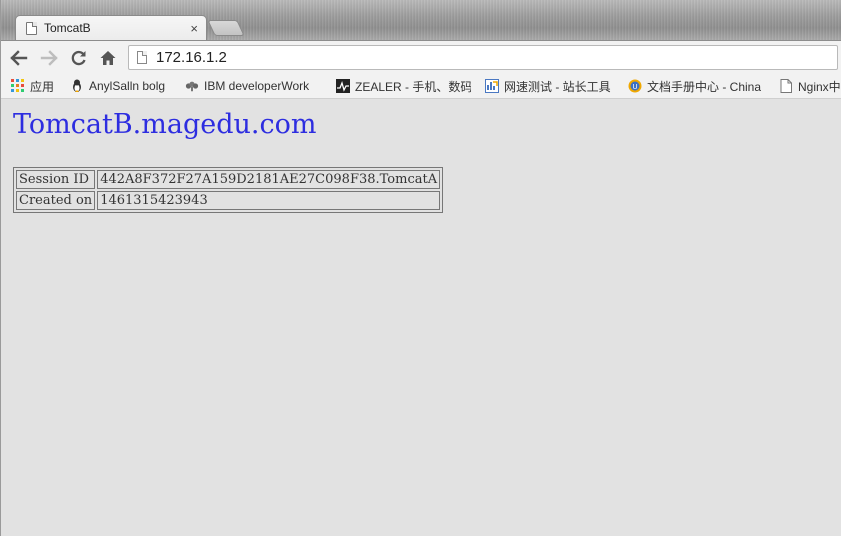 The image size is (841, 536). I want to click on speedtest-icon, so click(492, 86).